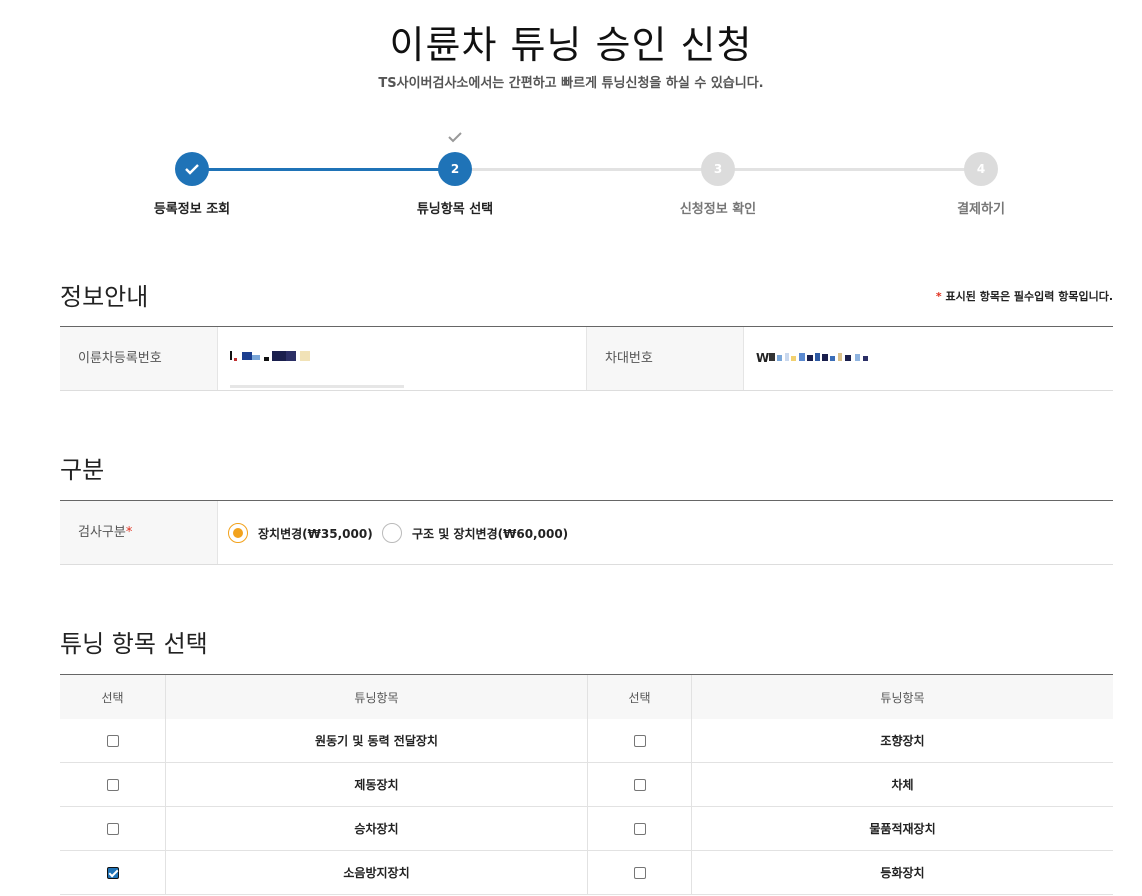  I want to click on checkbox-seating, so click(112, 828).